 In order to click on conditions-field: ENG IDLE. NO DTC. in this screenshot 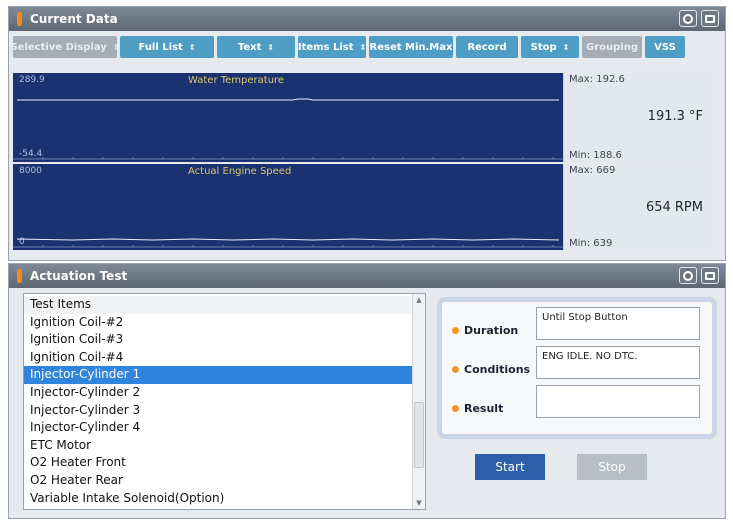, I will do `click(618, 362)`.